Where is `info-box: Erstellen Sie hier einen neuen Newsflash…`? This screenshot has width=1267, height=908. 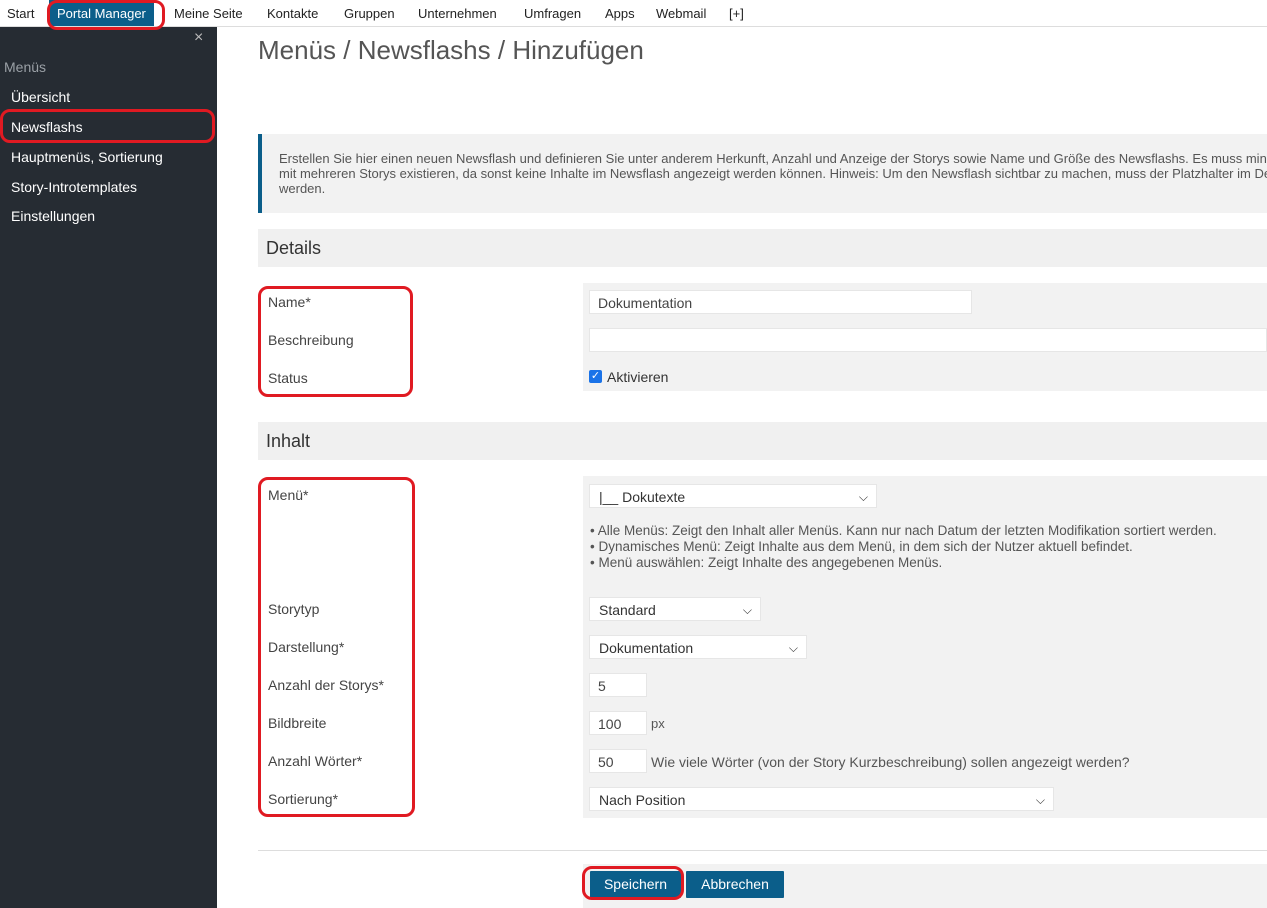 info-box: Erstellen Sie hier einen neuen Newsflash… is located at coordinates (762, 173).